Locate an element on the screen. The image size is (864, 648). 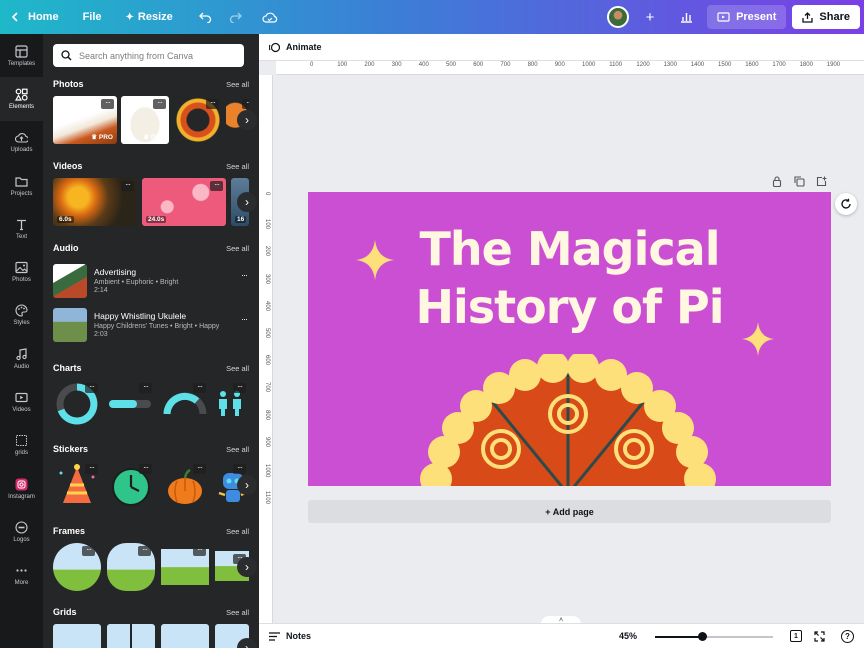
duplicate-icon is located at coordinates (799, 181).